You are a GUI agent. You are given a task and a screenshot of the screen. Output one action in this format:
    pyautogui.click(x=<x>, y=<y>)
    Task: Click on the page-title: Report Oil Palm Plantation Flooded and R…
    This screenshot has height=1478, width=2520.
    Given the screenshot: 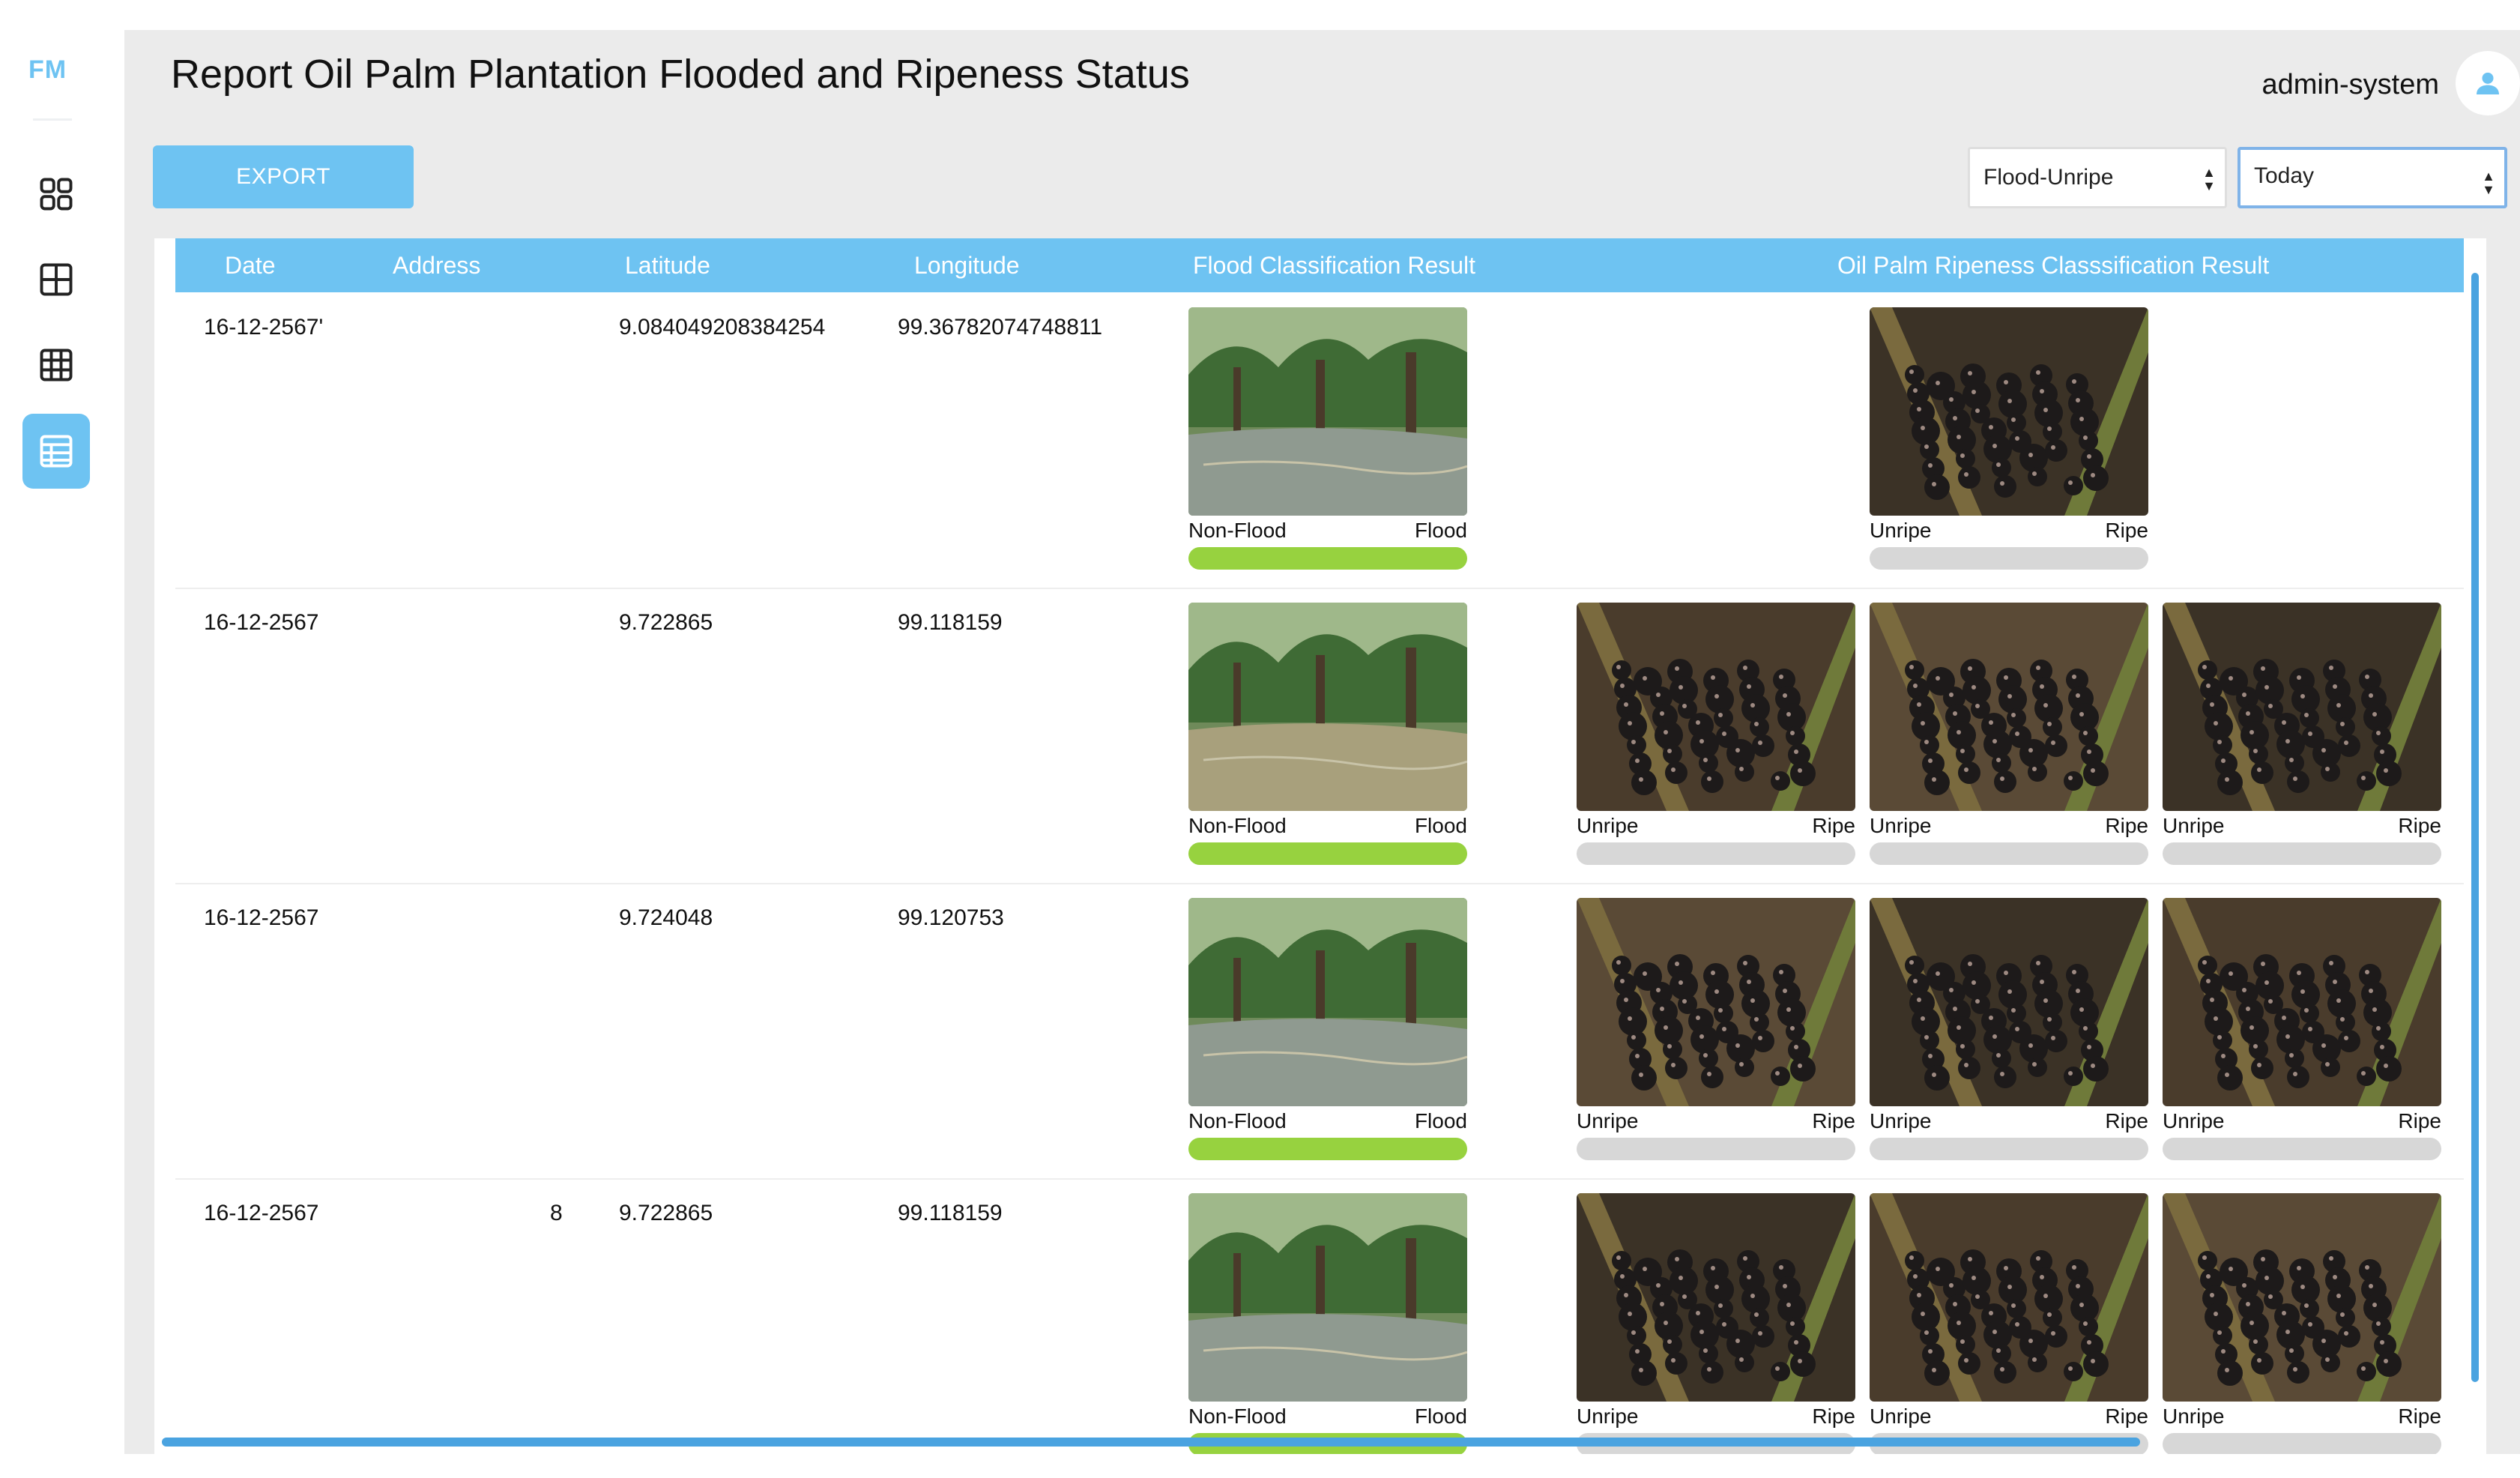 What is the action you would take?
    pyautogui.click(x=680, y=74)
    